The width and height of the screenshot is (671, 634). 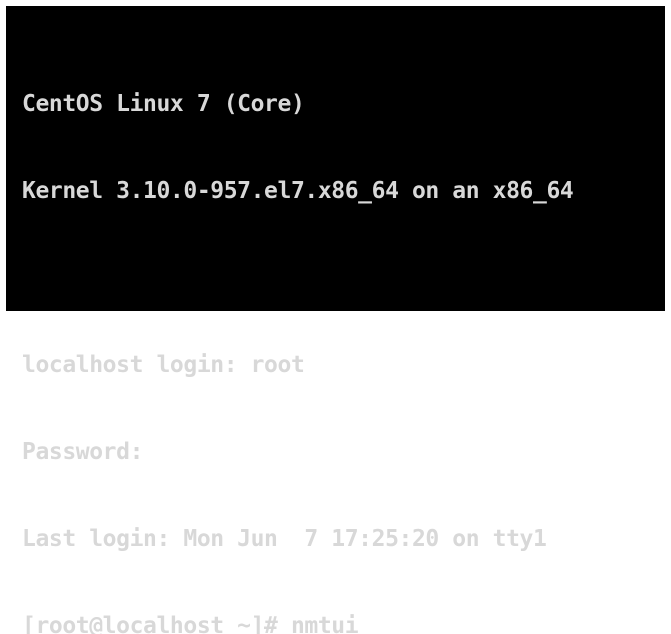 What do you see at coordinates (83, 452) in the screenshot?
I see `password-prompt-line: Password:` at bounding box center [83, 452].